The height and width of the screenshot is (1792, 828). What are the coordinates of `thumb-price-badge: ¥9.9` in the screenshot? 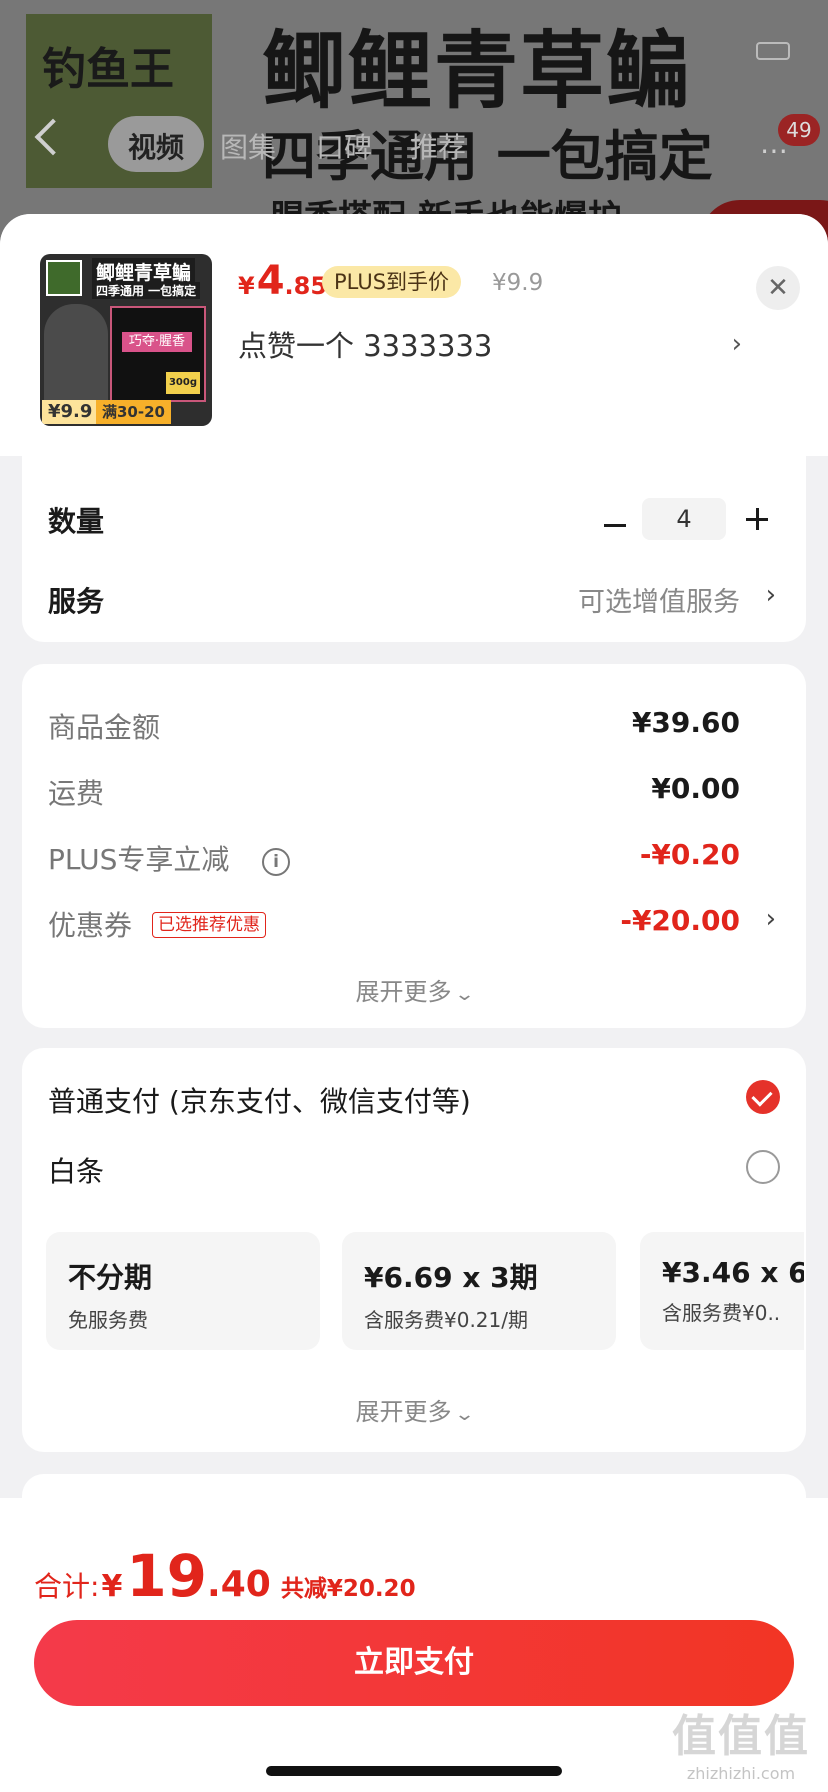 It's located at (70, 412).